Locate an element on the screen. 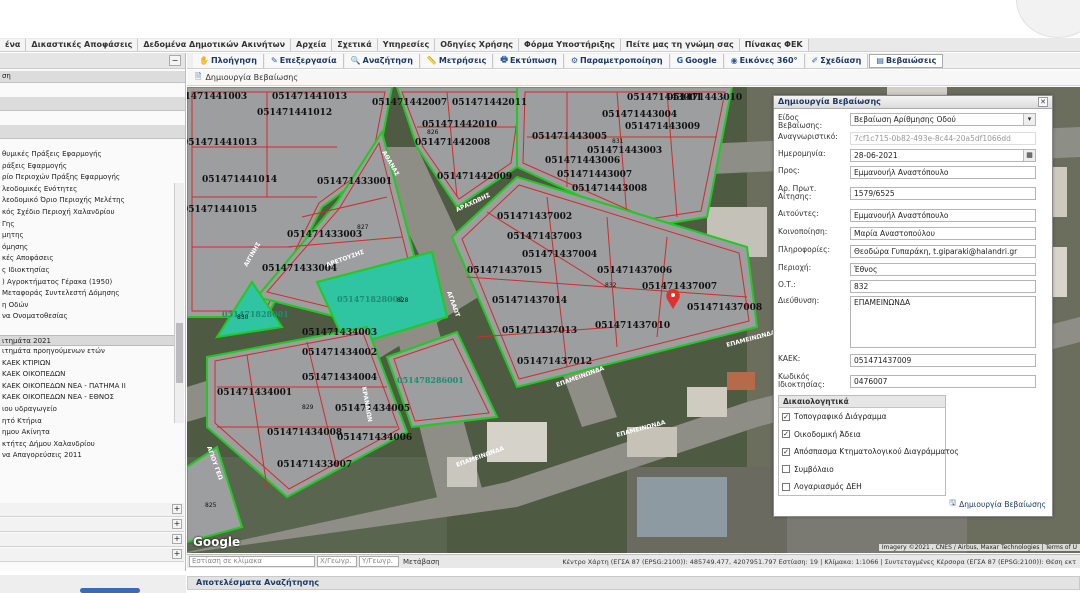  parcel-label: 051471443007 is located at coordinates (594, 175).